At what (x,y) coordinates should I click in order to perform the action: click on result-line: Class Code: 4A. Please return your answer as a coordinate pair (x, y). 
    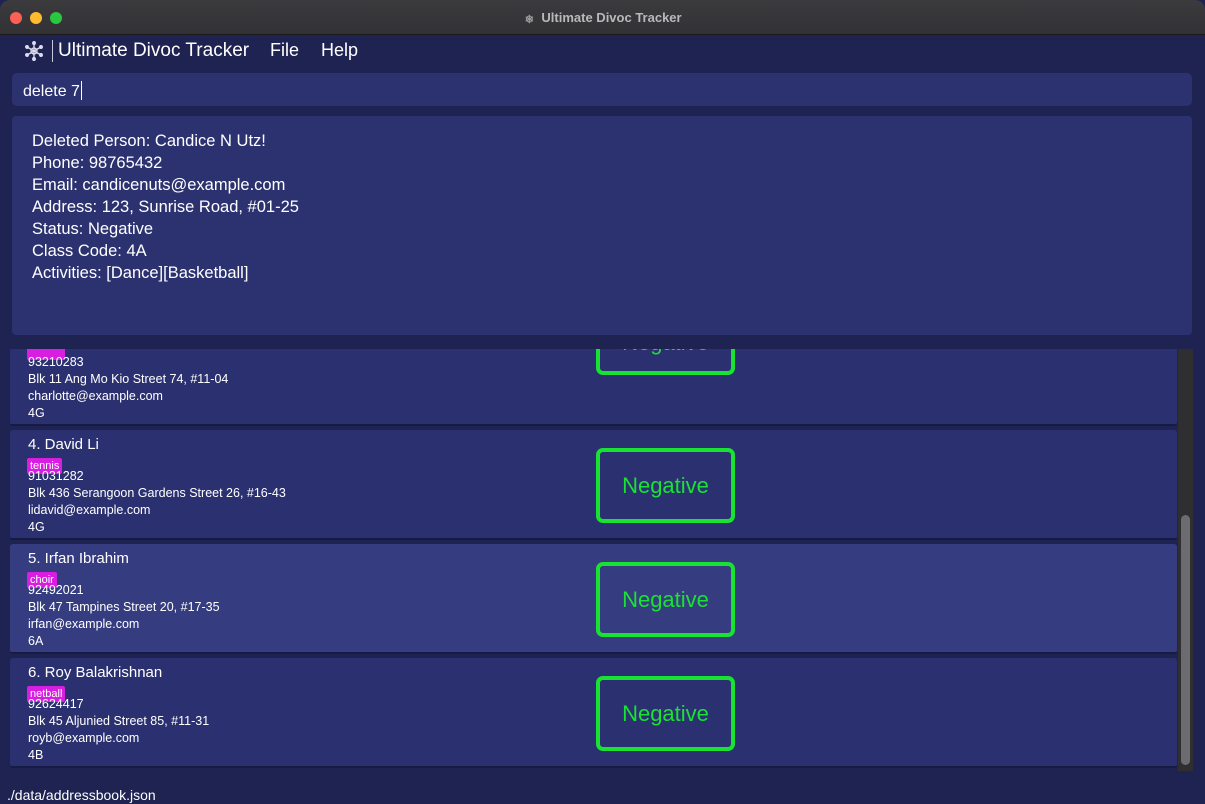
    Looking at the image, I should click on (89, 251).